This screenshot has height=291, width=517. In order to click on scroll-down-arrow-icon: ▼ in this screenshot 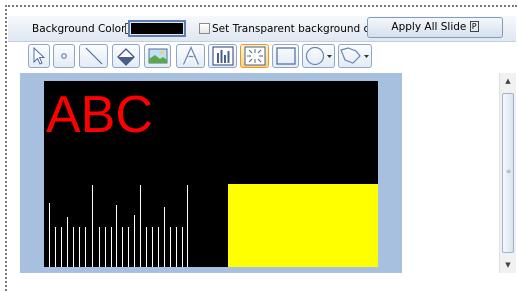, I will do `click(508, 265)`.